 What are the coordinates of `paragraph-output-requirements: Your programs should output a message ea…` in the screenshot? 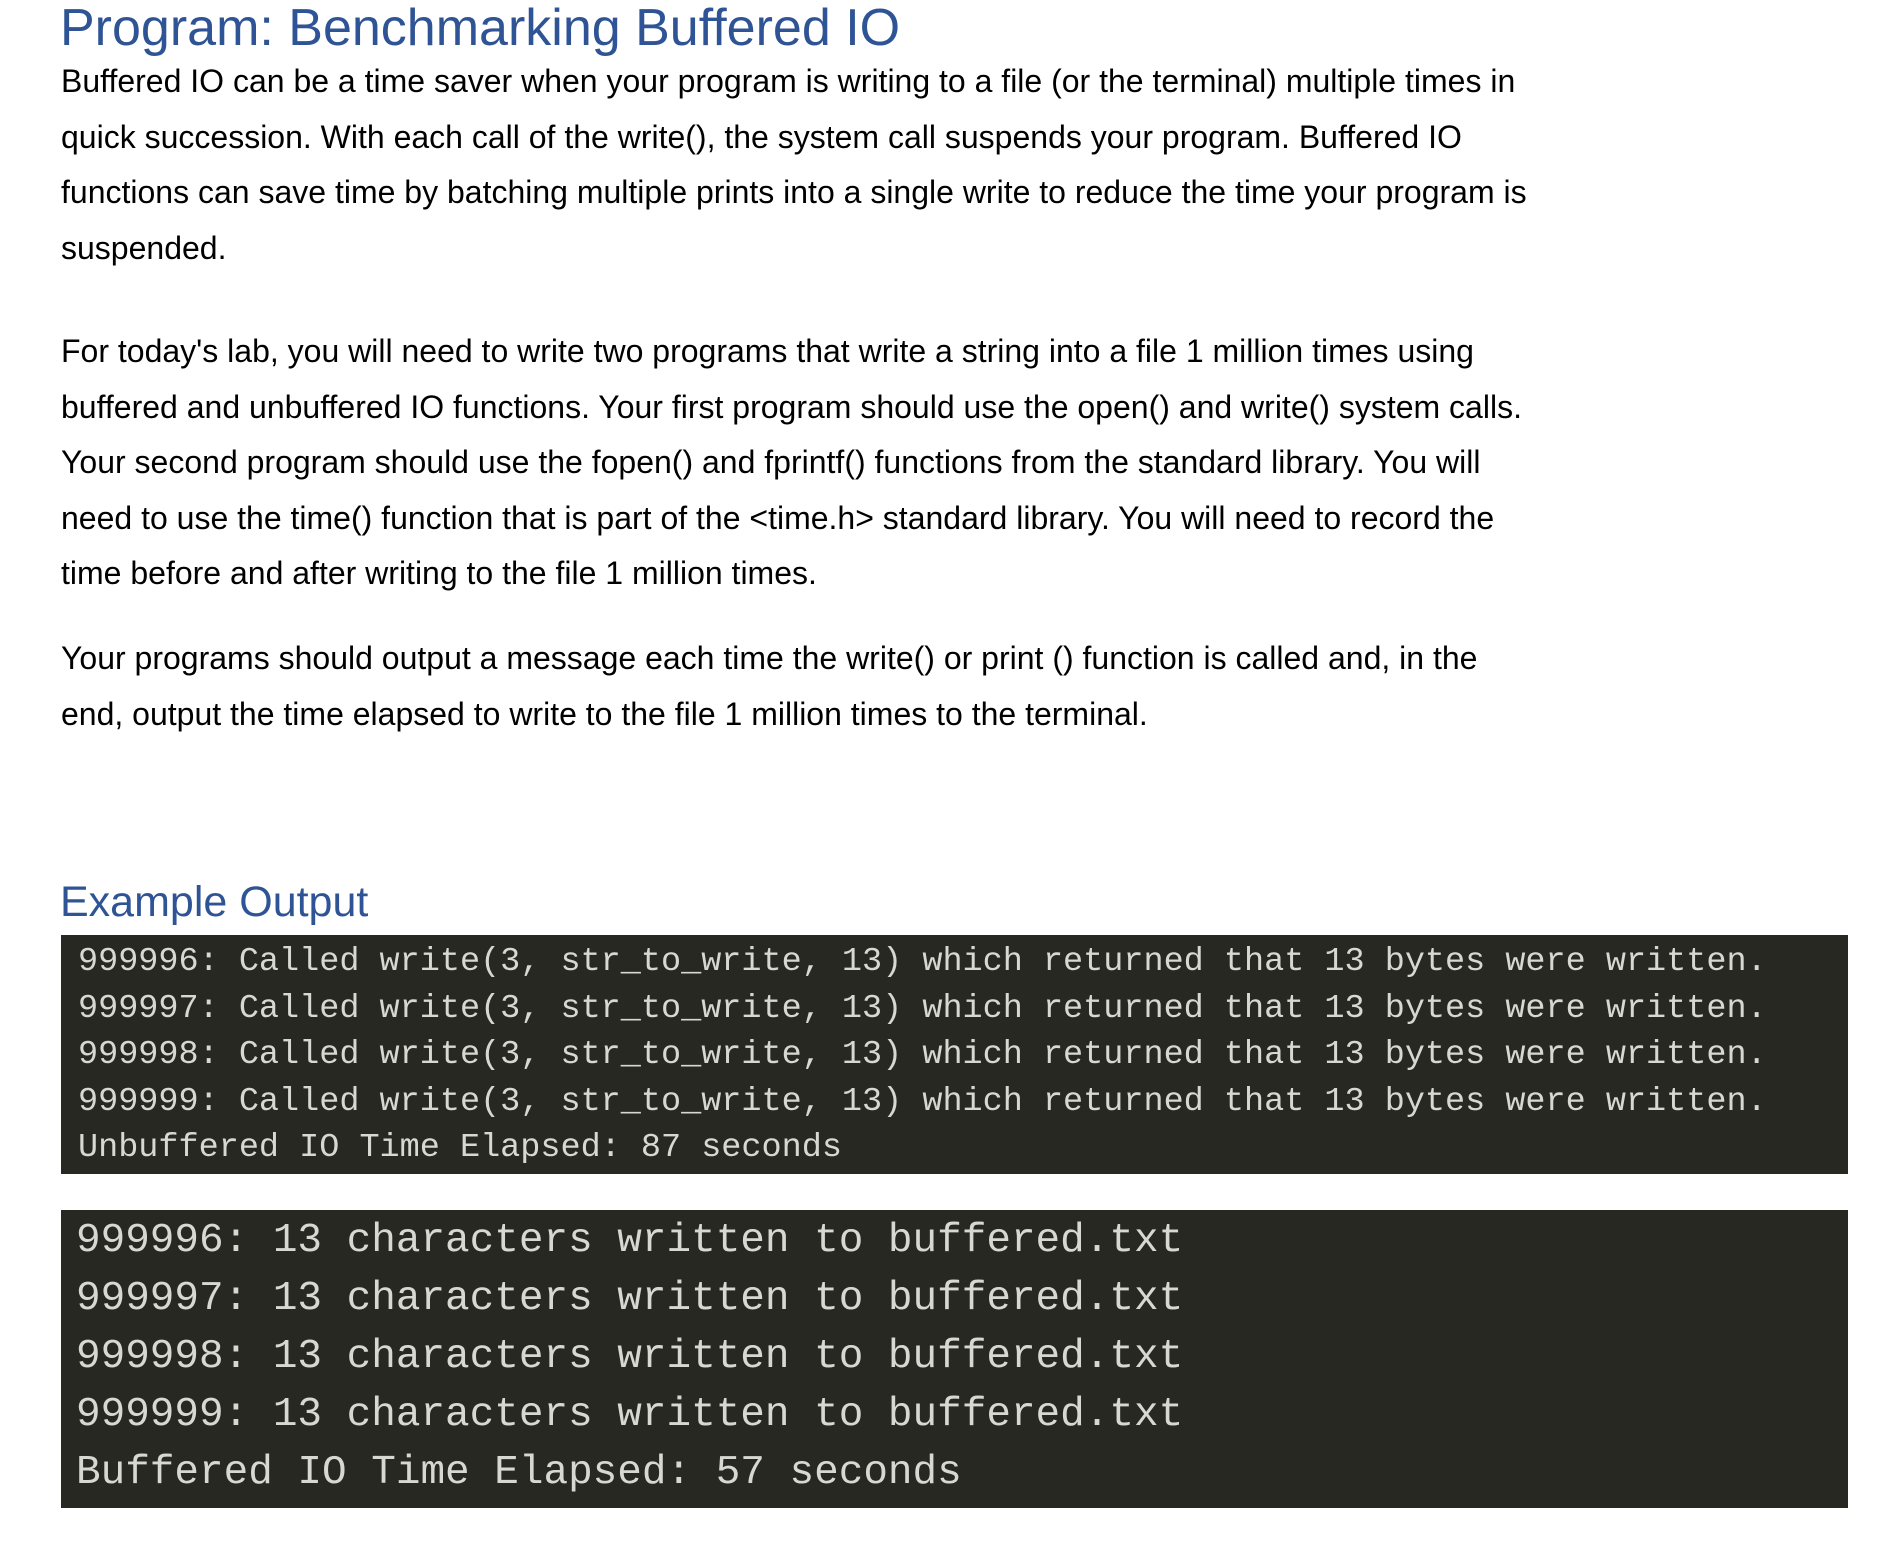 It's located at (769, 686).